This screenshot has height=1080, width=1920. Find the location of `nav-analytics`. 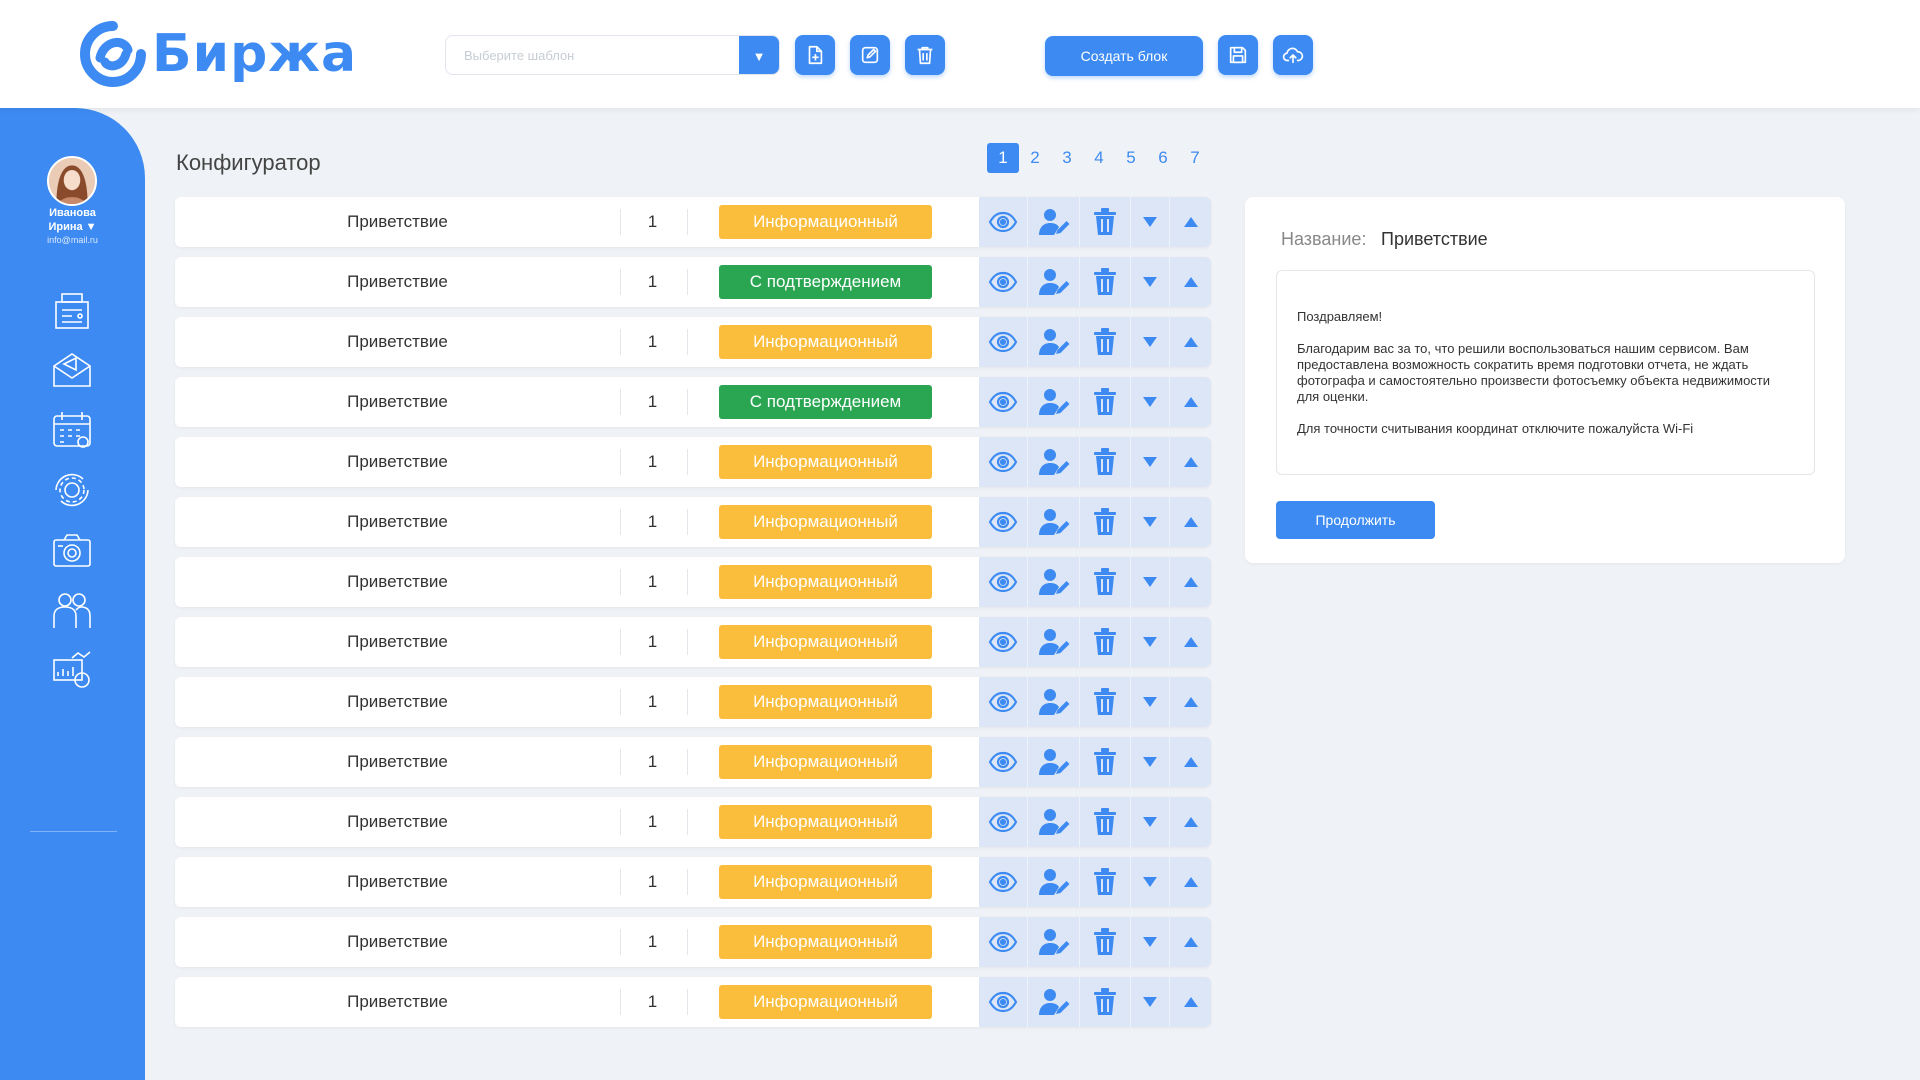

nav-analytics is located at coordinates (72, 670).